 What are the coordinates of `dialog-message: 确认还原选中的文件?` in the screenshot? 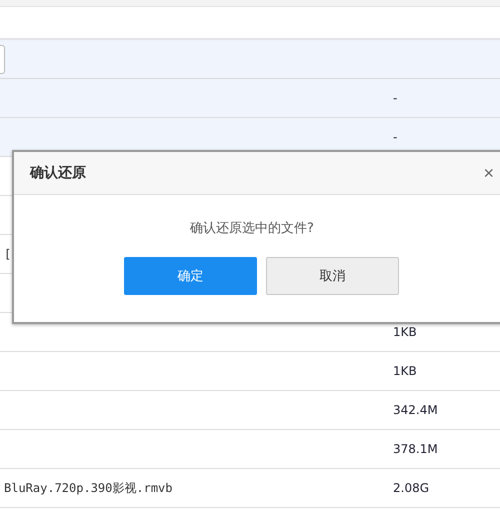 It's located at (252, 228).